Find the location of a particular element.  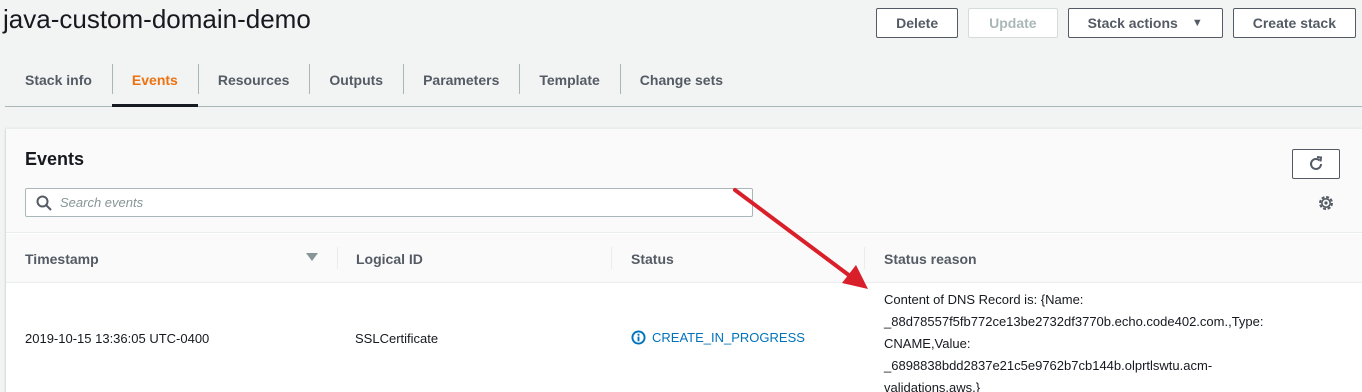

tab-parameters: Parameters is located at coordinates (461, 80).